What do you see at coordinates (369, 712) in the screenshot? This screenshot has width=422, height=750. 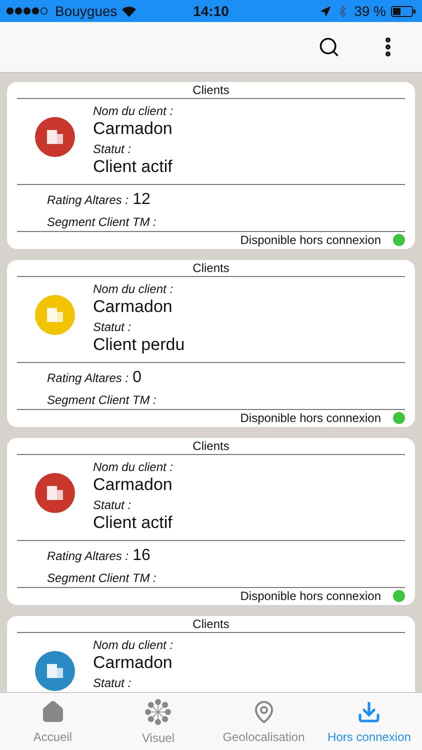 I see `download-icon` at bounding box center [369, 712].